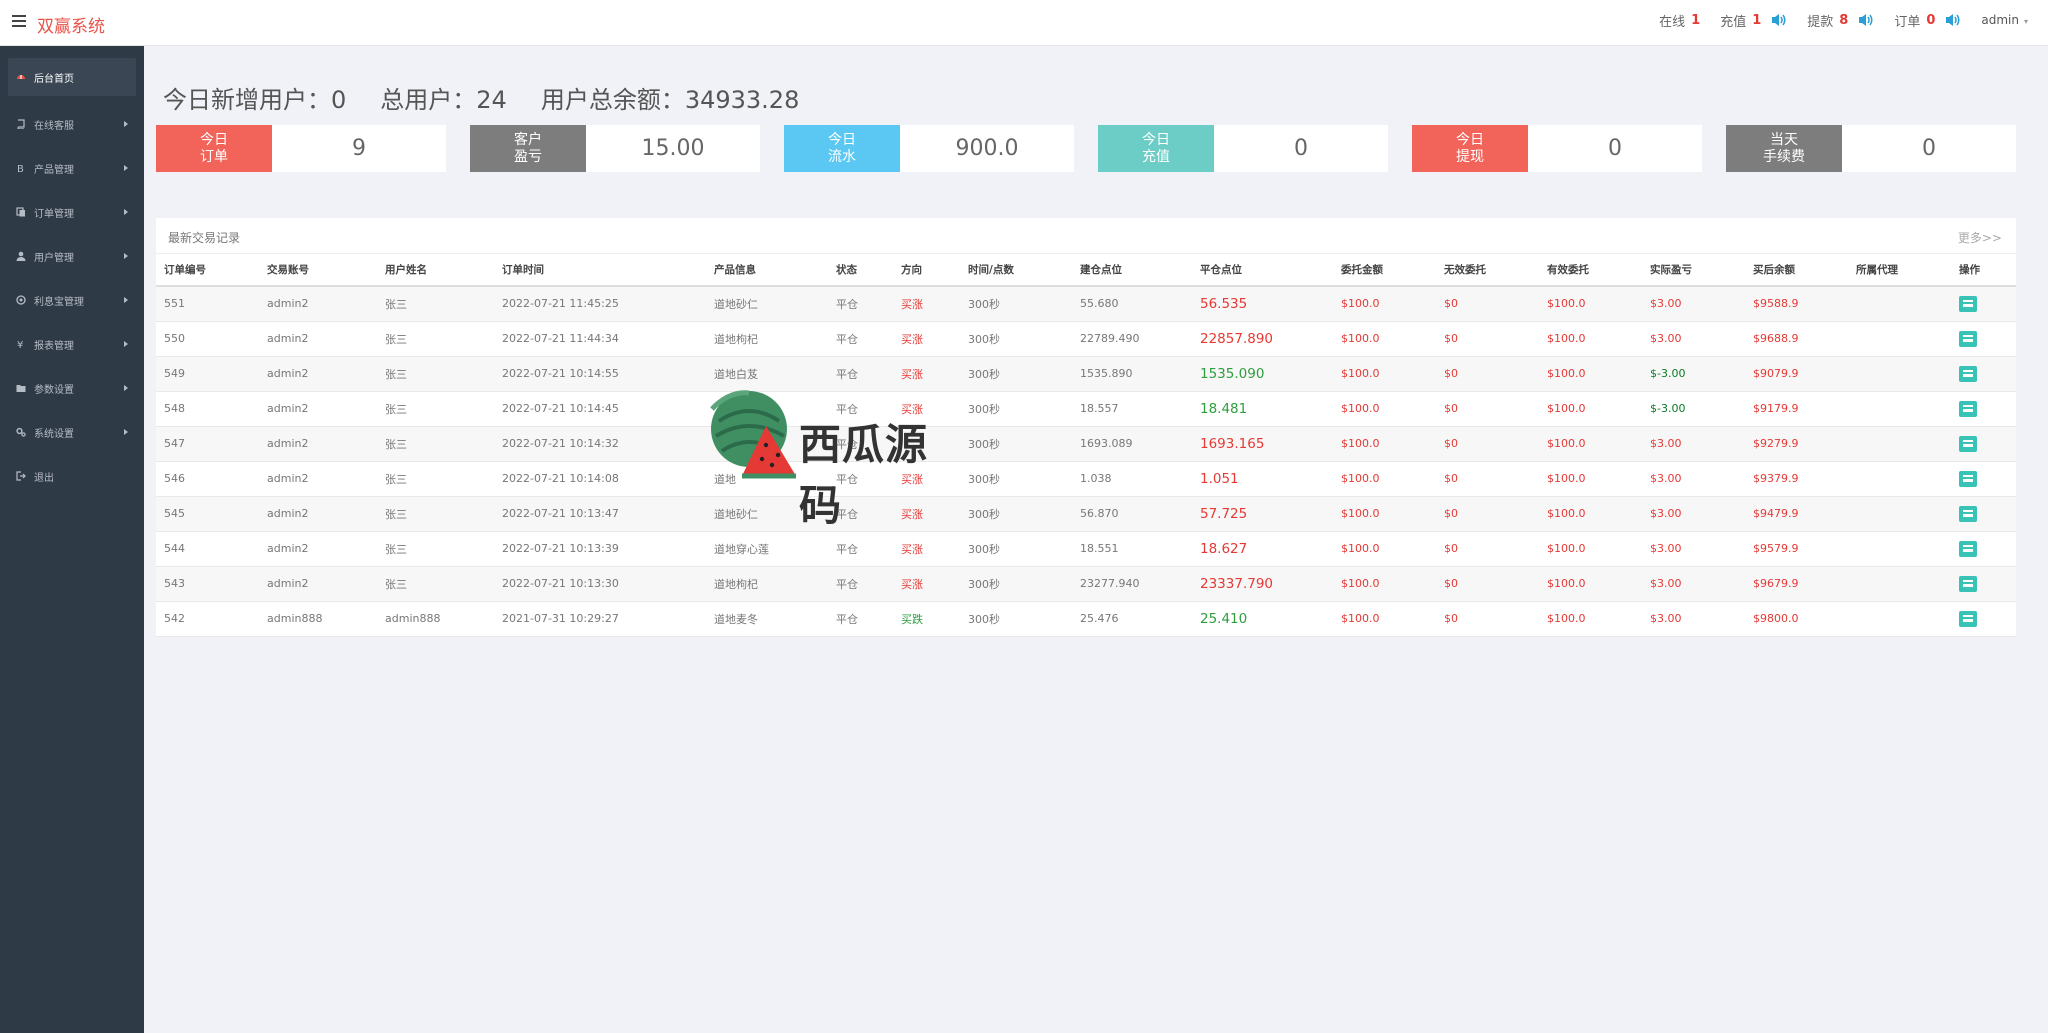  I want to click on top-stat-3: 订单 0, so click(1927, 20).